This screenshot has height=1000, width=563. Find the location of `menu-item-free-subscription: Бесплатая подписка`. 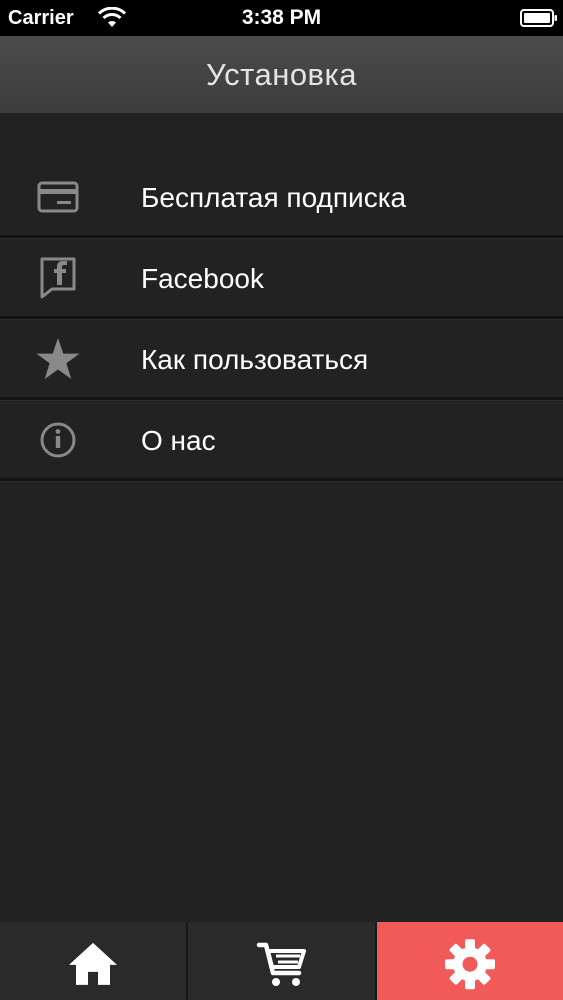

menu-item-free-subscription: Бесплатая подписка is located at coordinates (281, 198).